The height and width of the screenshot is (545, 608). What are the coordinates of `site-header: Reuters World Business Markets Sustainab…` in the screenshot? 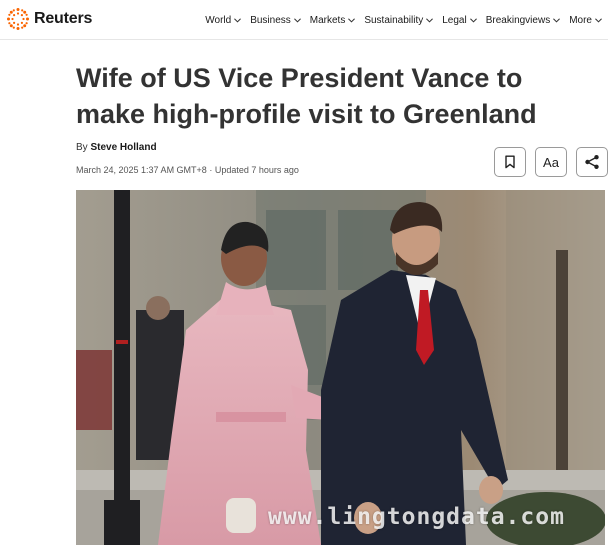 It's located at (304, 20).